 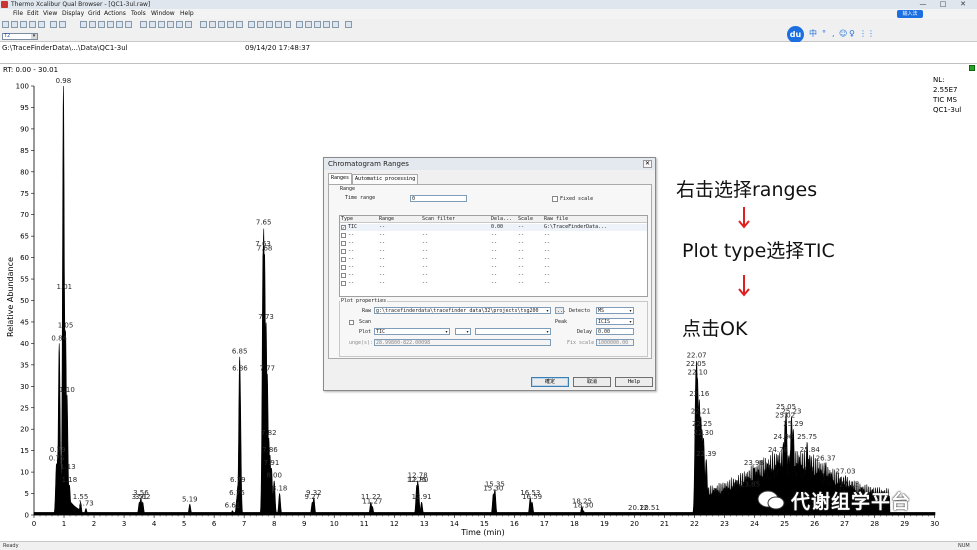 What do you see at coordinates (317, 24) in the screenshot?
I see `library-icon` at bounding box center [317, 24].